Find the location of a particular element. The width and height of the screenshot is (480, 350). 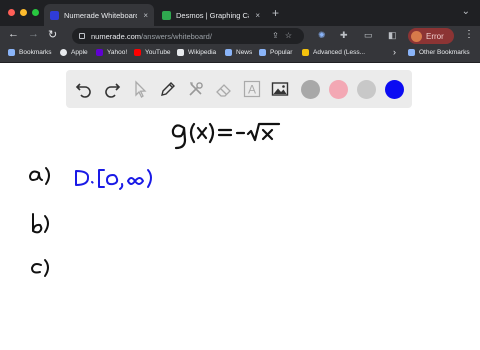

text-icon: A is located at coordinates (252, 89).